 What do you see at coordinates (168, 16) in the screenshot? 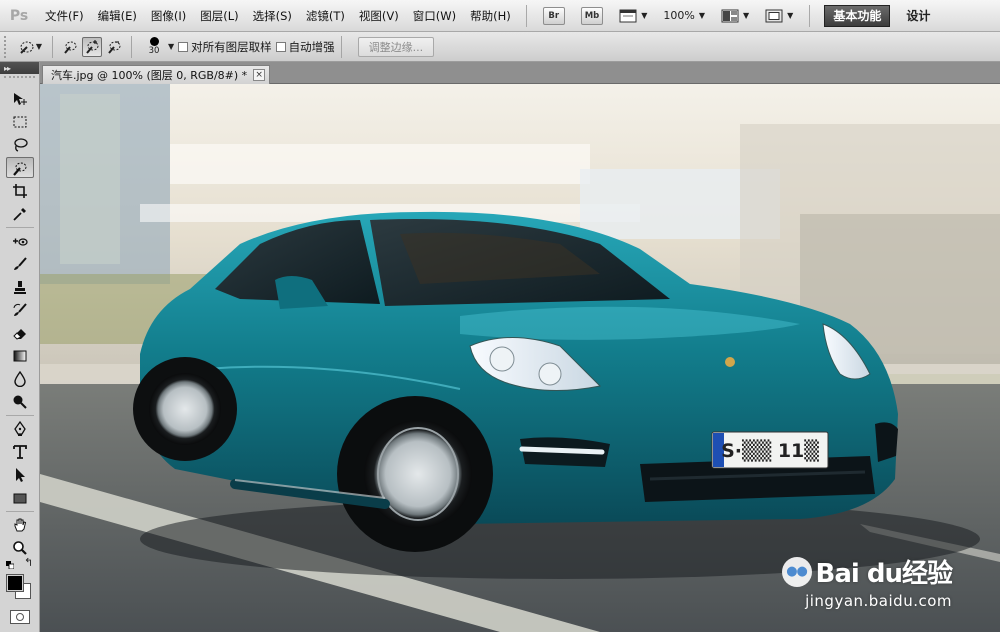
I see `menu-image: 图像(I)` at bounding box center [168, 16].